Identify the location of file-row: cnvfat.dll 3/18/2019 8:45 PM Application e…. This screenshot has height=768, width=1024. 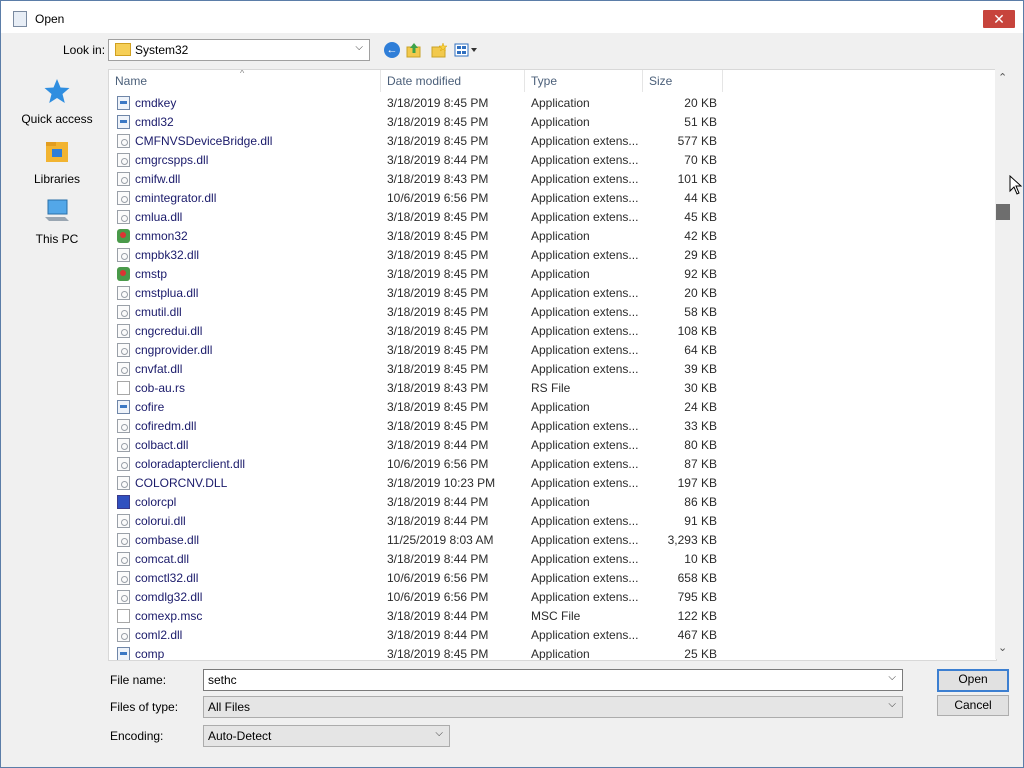
(416, 369).